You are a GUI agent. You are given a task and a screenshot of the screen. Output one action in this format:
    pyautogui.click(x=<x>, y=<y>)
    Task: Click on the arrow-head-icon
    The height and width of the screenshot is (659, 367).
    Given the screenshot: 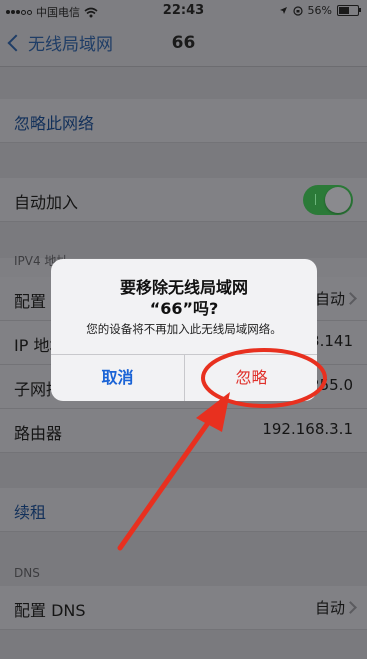 What is the action you would take?
    pyautogui.click(x=213, y=412)
    